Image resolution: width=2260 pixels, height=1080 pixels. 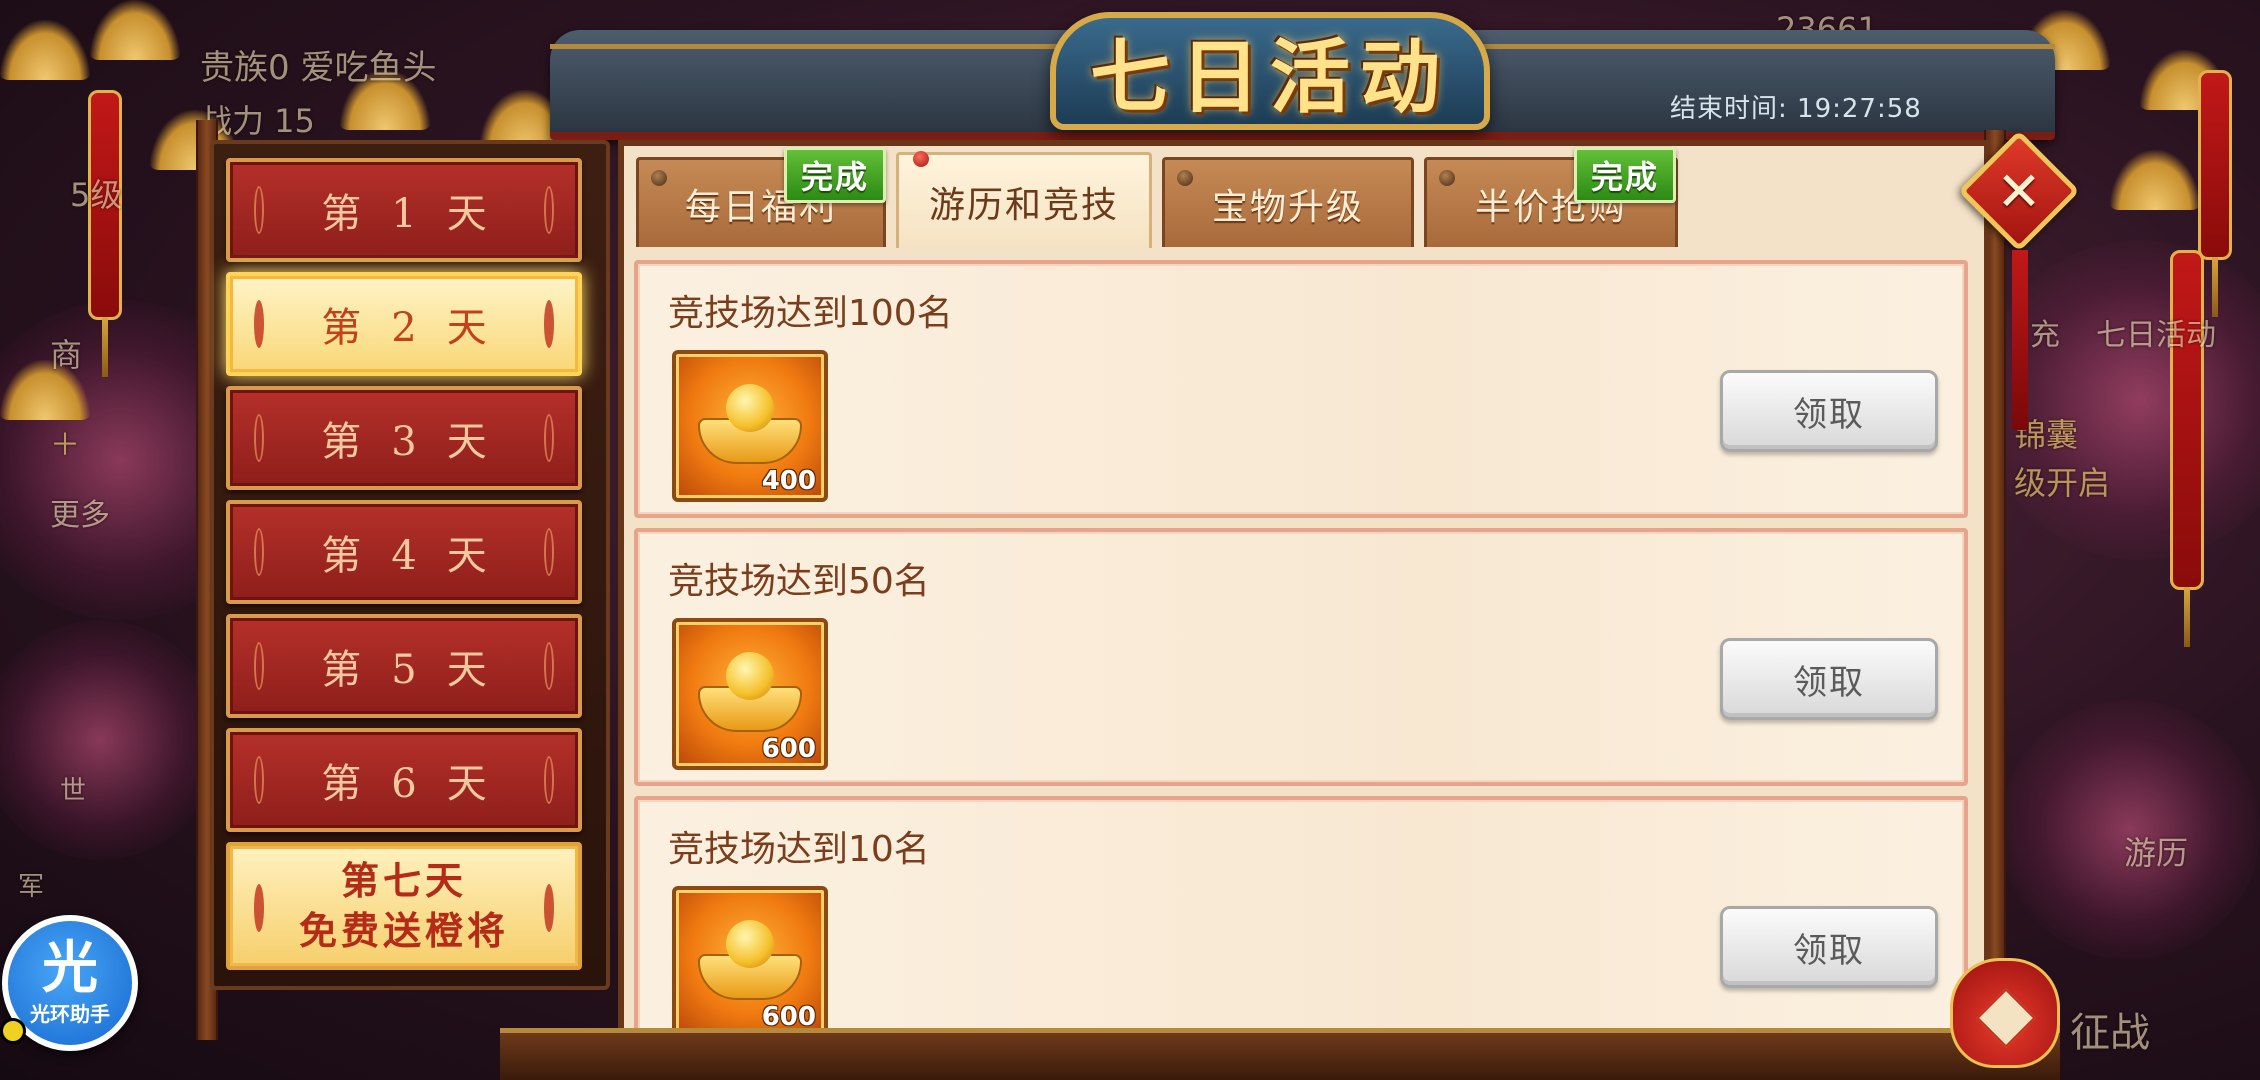 What do you see at coordinates (1280, 1054) in the screenshot?
I see `panel-base` at bounding box center [1280, 1054].